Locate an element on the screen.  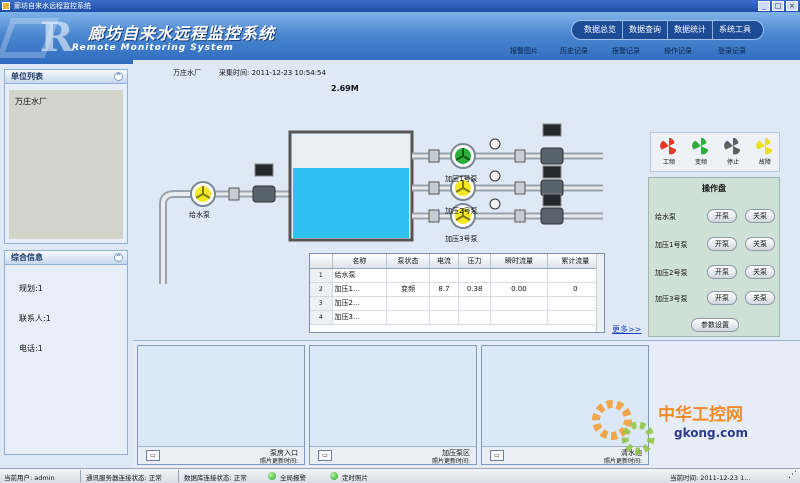
info-panel: 综合信息 ^ 规划:1 联系人:1 电话:1 is located at coordinates (66, 352).